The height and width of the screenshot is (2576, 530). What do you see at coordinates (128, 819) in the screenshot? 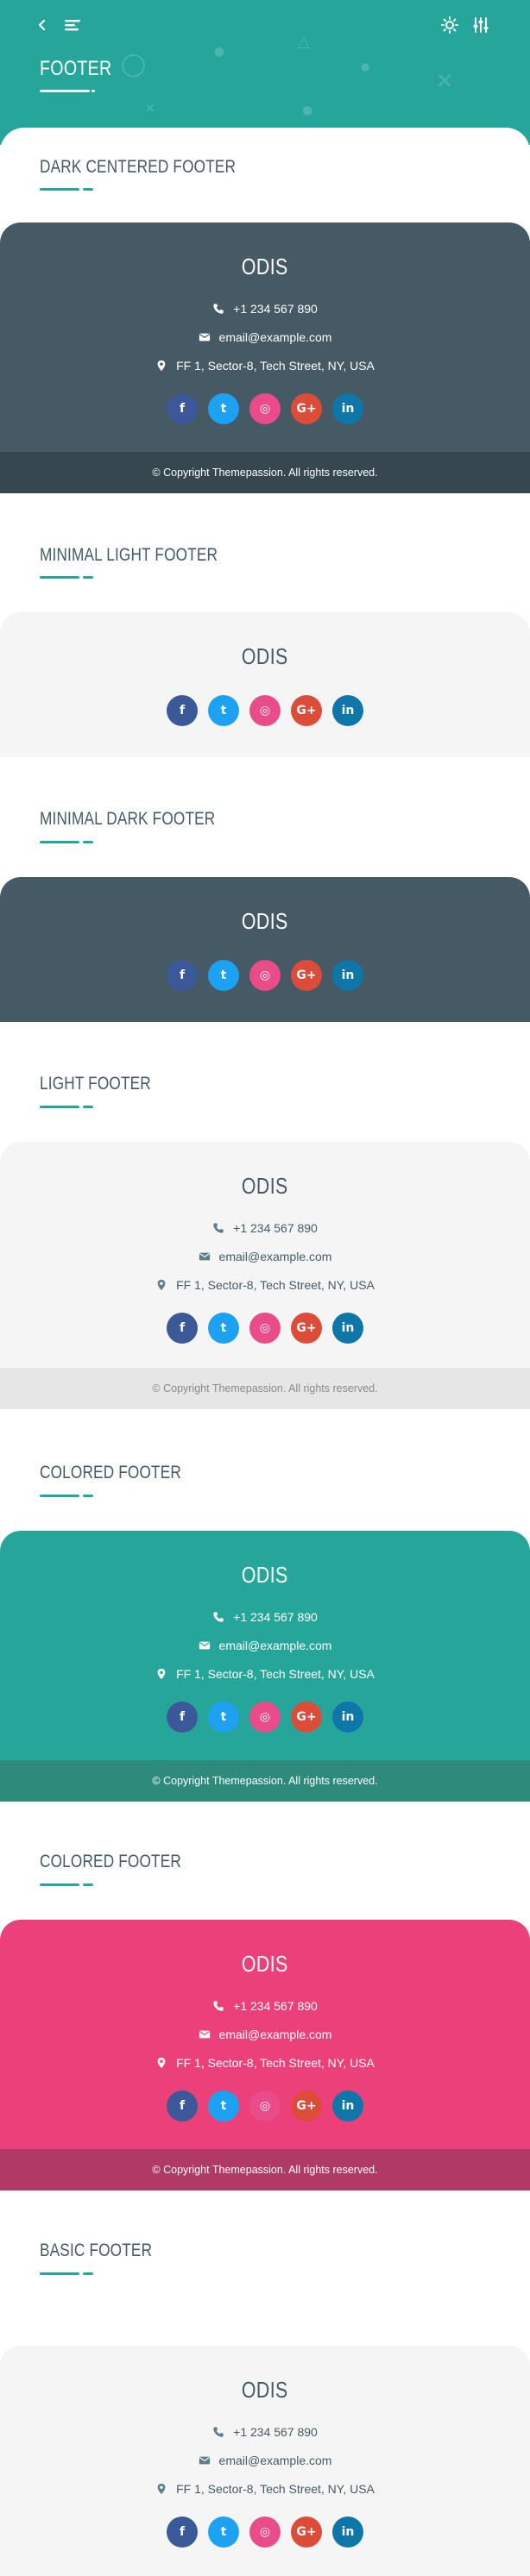
I see `section-title: MINIMAL DARK FOOTER` at bounding box center [128, 819].